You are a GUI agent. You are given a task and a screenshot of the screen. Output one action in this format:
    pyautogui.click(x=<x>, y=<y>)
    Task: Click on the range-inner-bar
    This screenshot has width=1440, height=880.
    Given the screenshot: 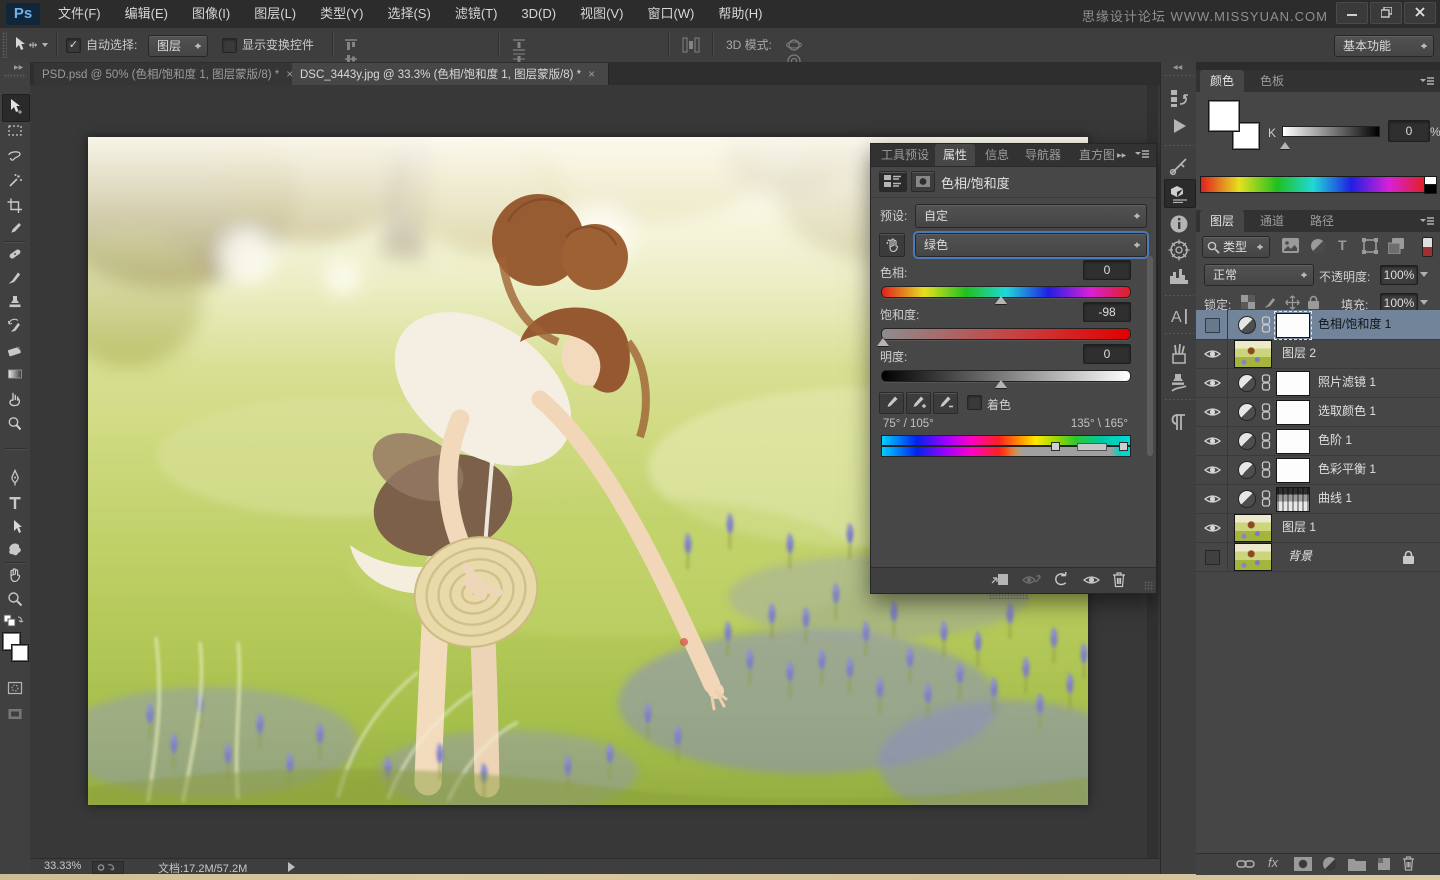 What is the action you would take?
    pyautogui.click(x=1092, y=447)
    